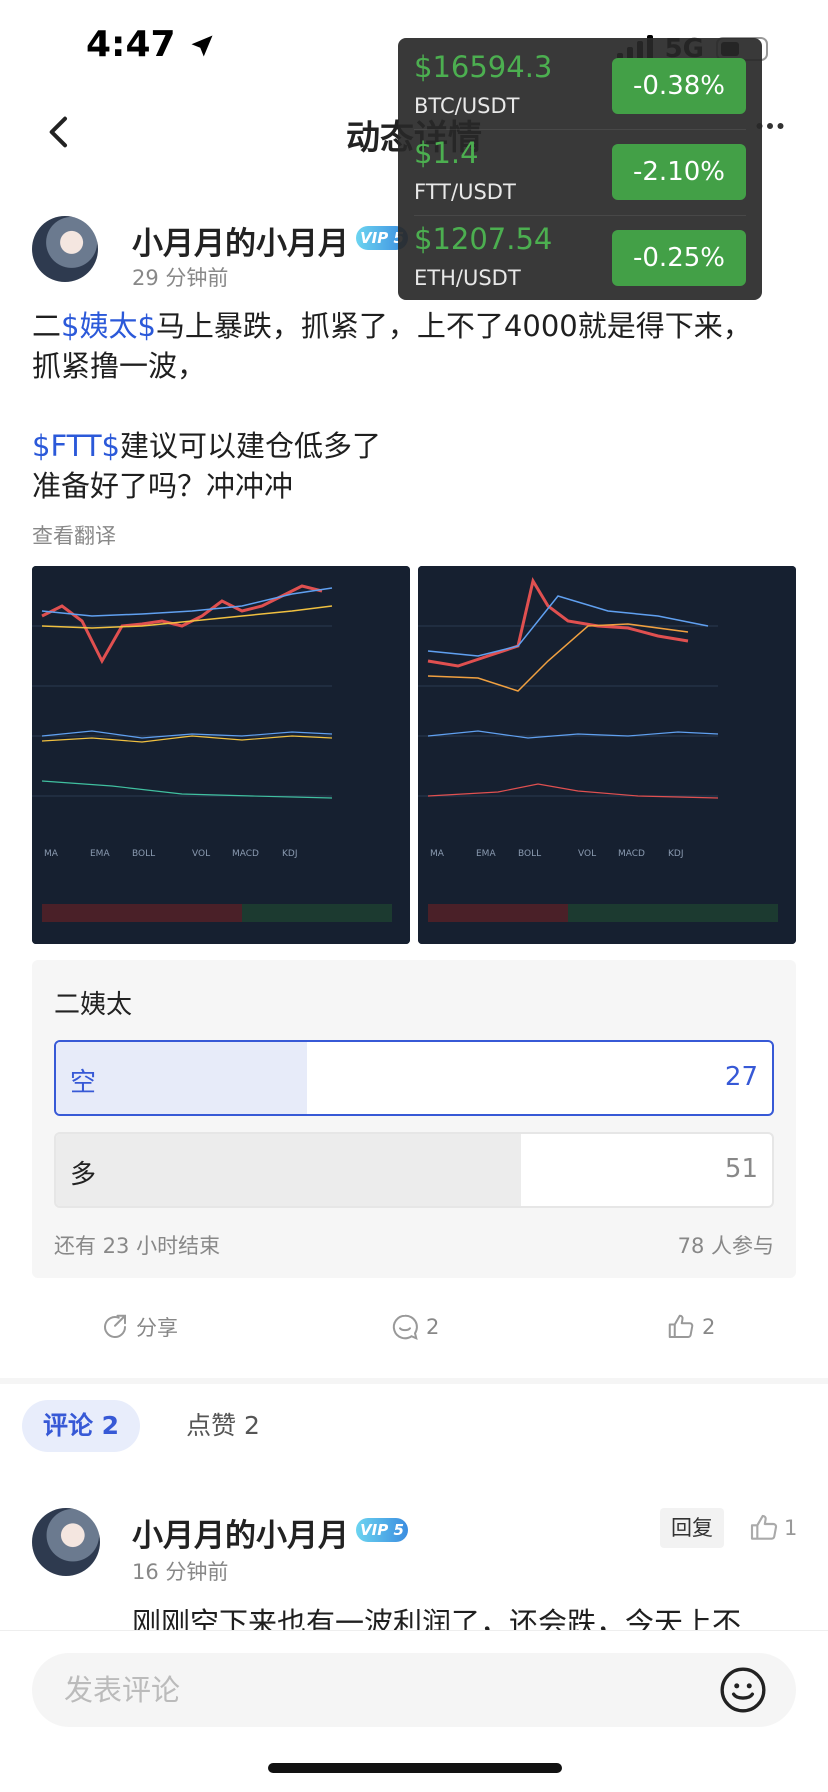  Describe the element at coordinates (580, 173) in the screenshot. I see `ticker-row-ftt: $1.4 FTT/USDT -2.10%` at that location.